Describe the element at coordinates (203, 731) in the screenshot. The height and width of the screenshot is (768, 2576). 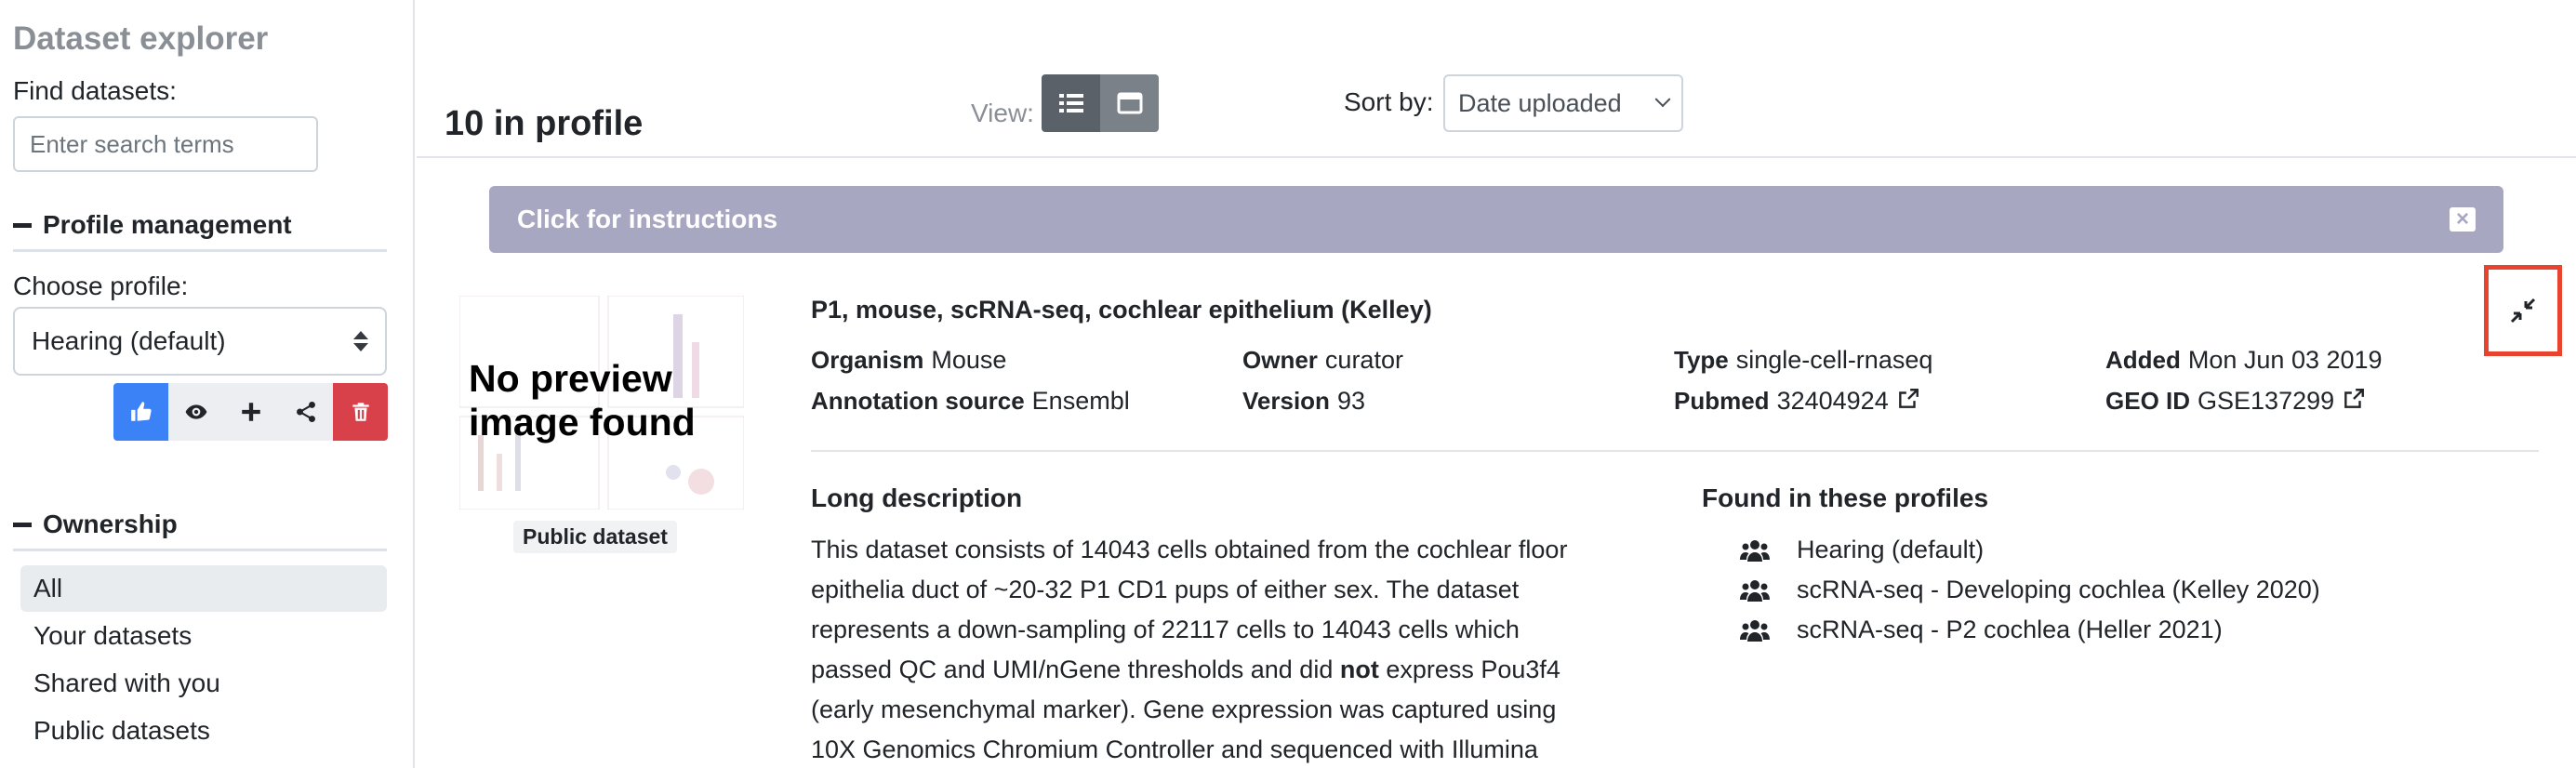
I see `ownership-item-public: Public datasets` at that location.